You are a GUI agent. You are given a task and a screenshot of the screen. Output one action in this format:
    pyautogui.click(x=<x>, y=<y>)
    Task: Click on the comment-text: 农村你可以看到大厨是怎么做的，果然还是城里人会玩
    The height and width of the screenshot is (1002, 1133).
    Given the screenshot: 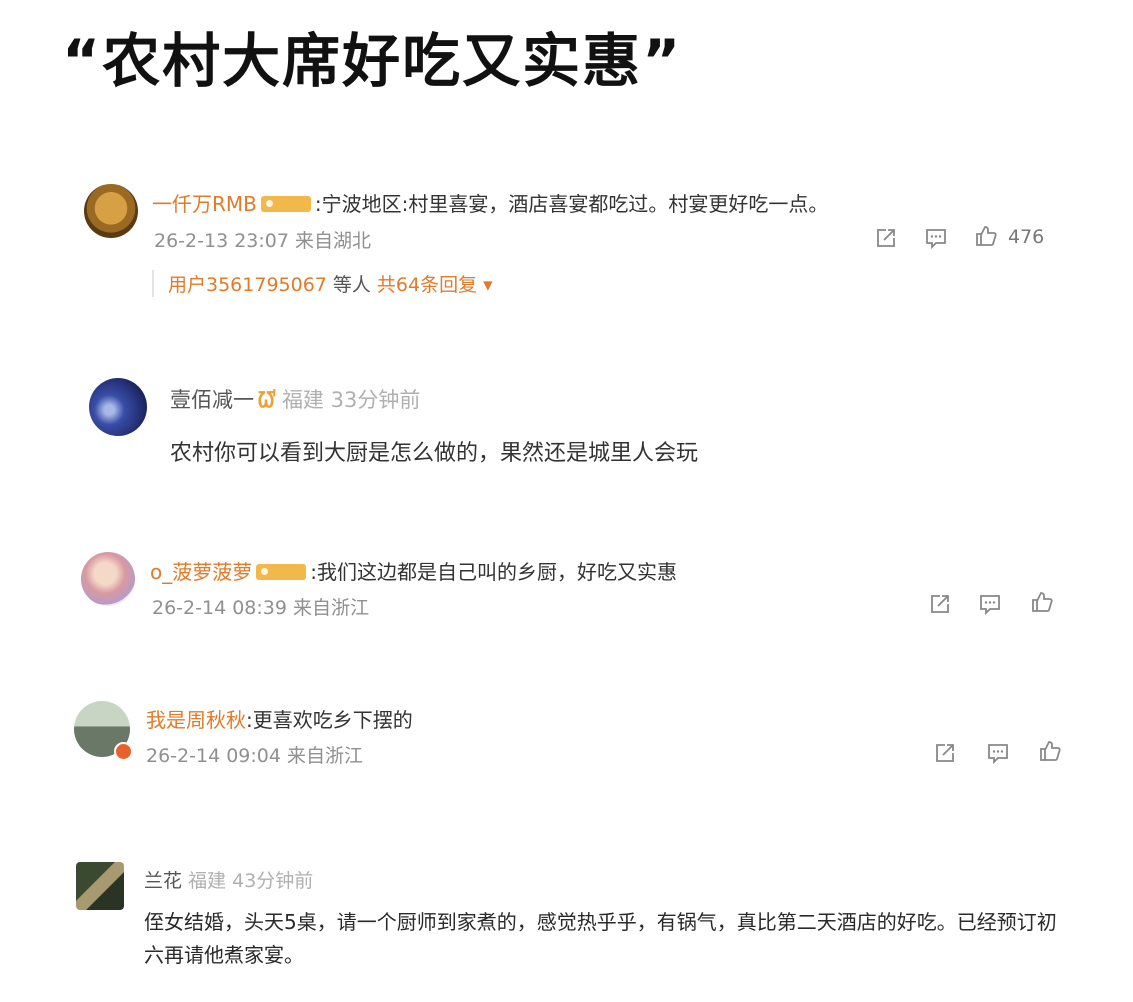 What is the action you would take?
    pyautogui.click(x=434, y=453)
    